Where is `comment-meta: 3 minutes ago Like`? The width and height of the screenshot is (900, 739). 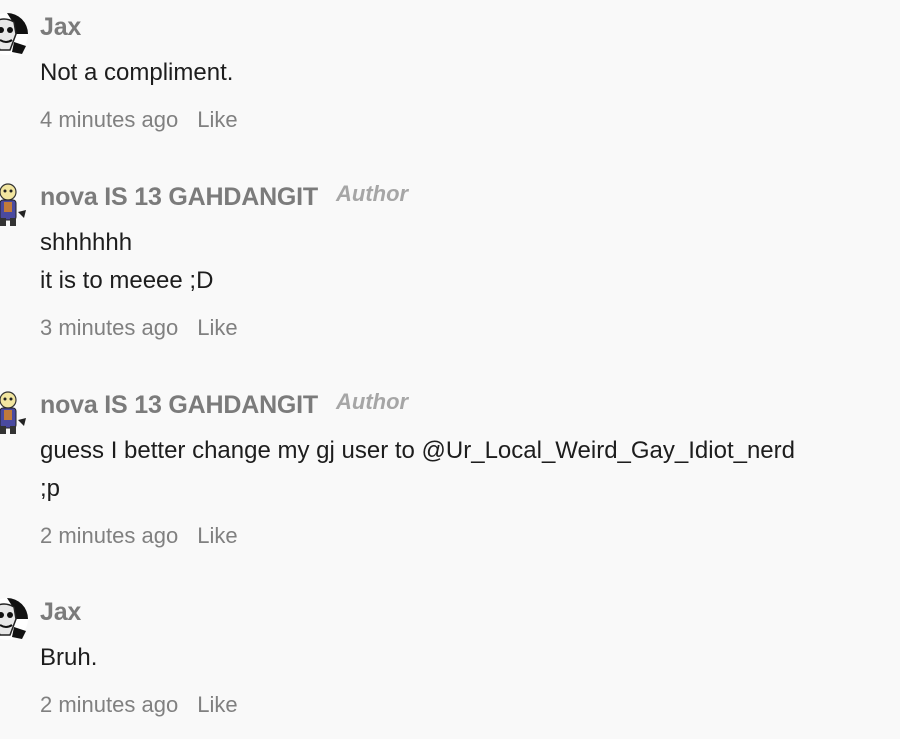 comment-meta: 3 minutes ago Like is located at coordinates (139, 328).